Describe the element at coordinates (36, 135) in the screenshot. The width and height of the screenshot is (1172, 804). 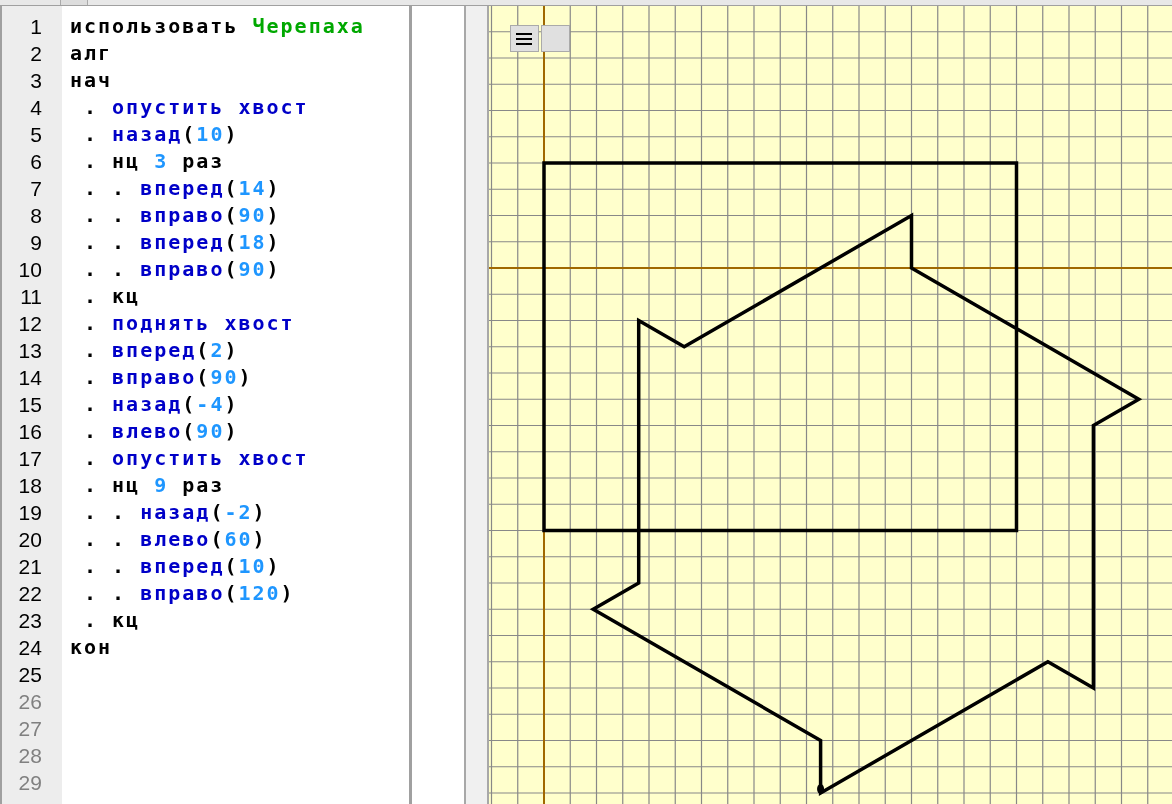
I see `line-number: 5` at that location.